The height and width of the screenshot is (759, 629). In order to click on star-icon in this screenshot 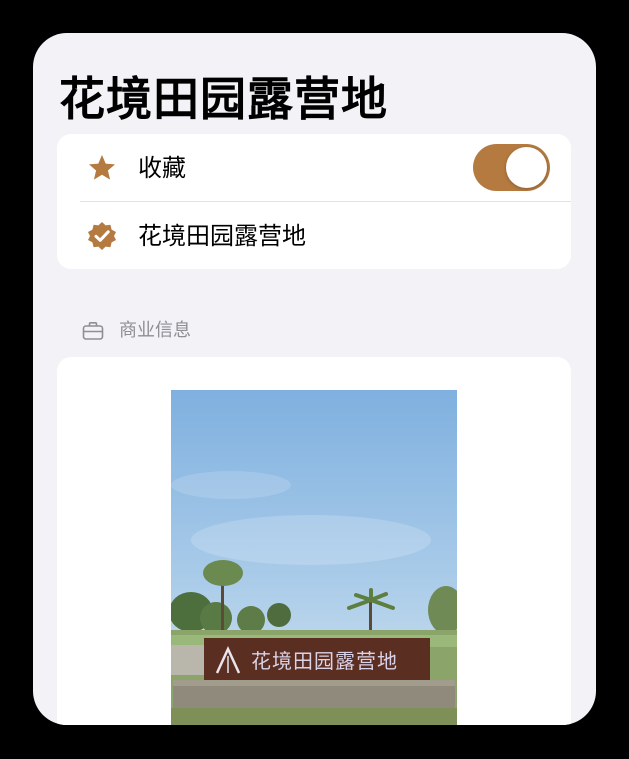, I will do `click(102, 168)`.